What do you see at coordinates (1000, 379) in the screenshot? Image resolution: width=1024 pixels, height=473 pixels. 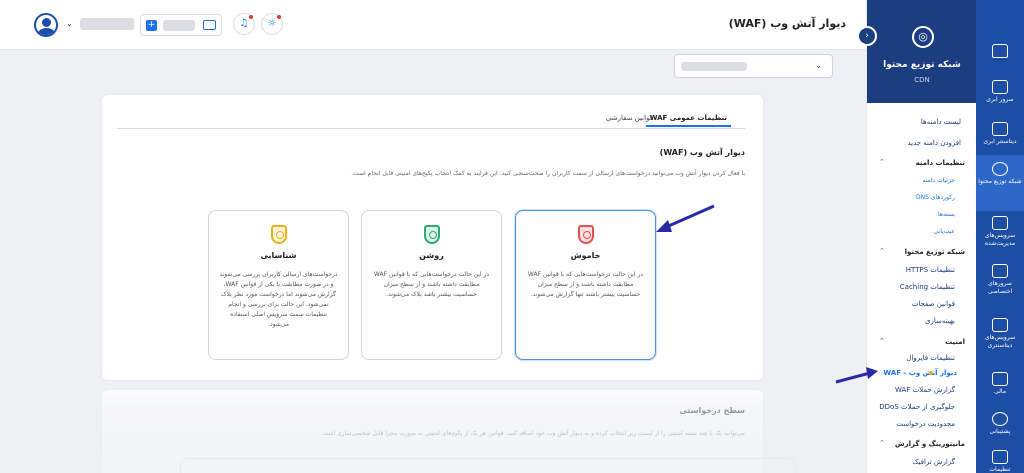 I see `invoice-icon` at bounding box center [1000, 379].